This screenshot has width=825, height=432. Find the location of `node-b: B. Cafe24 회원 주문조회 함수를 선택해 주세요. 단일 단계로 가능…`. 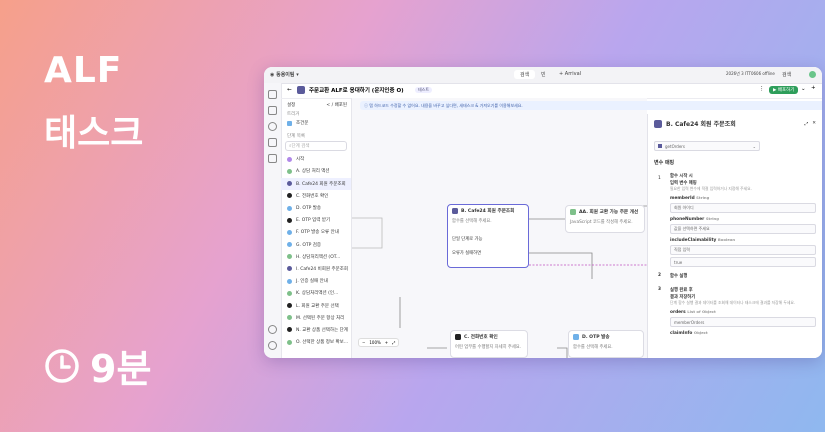

node-b: B. Cafe24 회원 주문조회 함수를 선택해 주세요. 단일 단계로 가능… is located at coordinates (488, 236).